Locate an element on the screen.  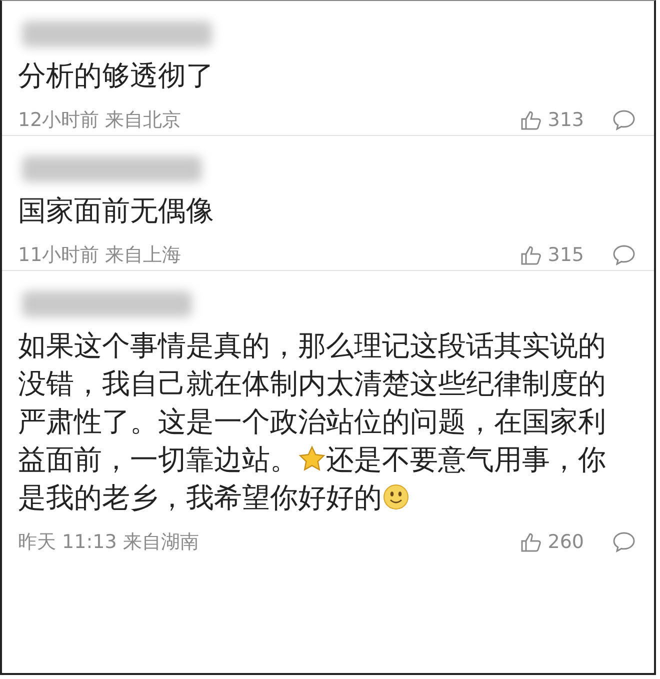
comment-text: 国家面前无偶像 is located at coordinates (116, 211).